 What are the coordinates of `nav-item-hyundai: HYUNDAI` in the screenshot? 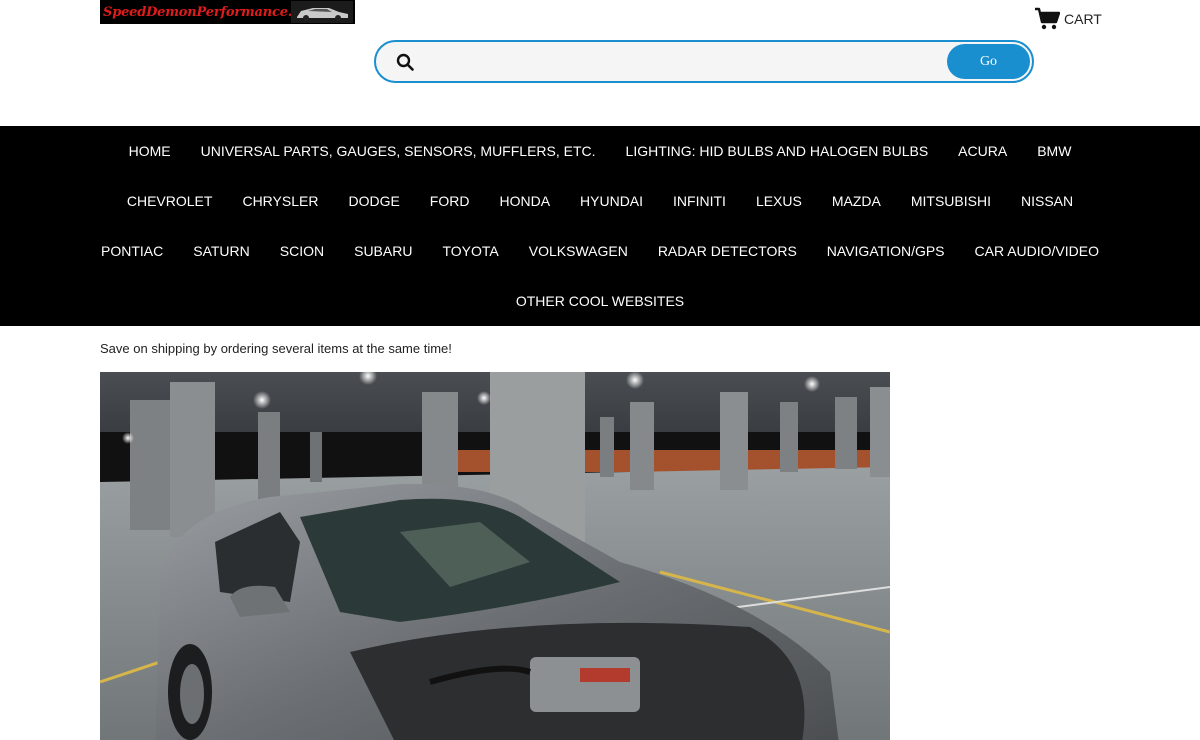 It's located at (611, 201).